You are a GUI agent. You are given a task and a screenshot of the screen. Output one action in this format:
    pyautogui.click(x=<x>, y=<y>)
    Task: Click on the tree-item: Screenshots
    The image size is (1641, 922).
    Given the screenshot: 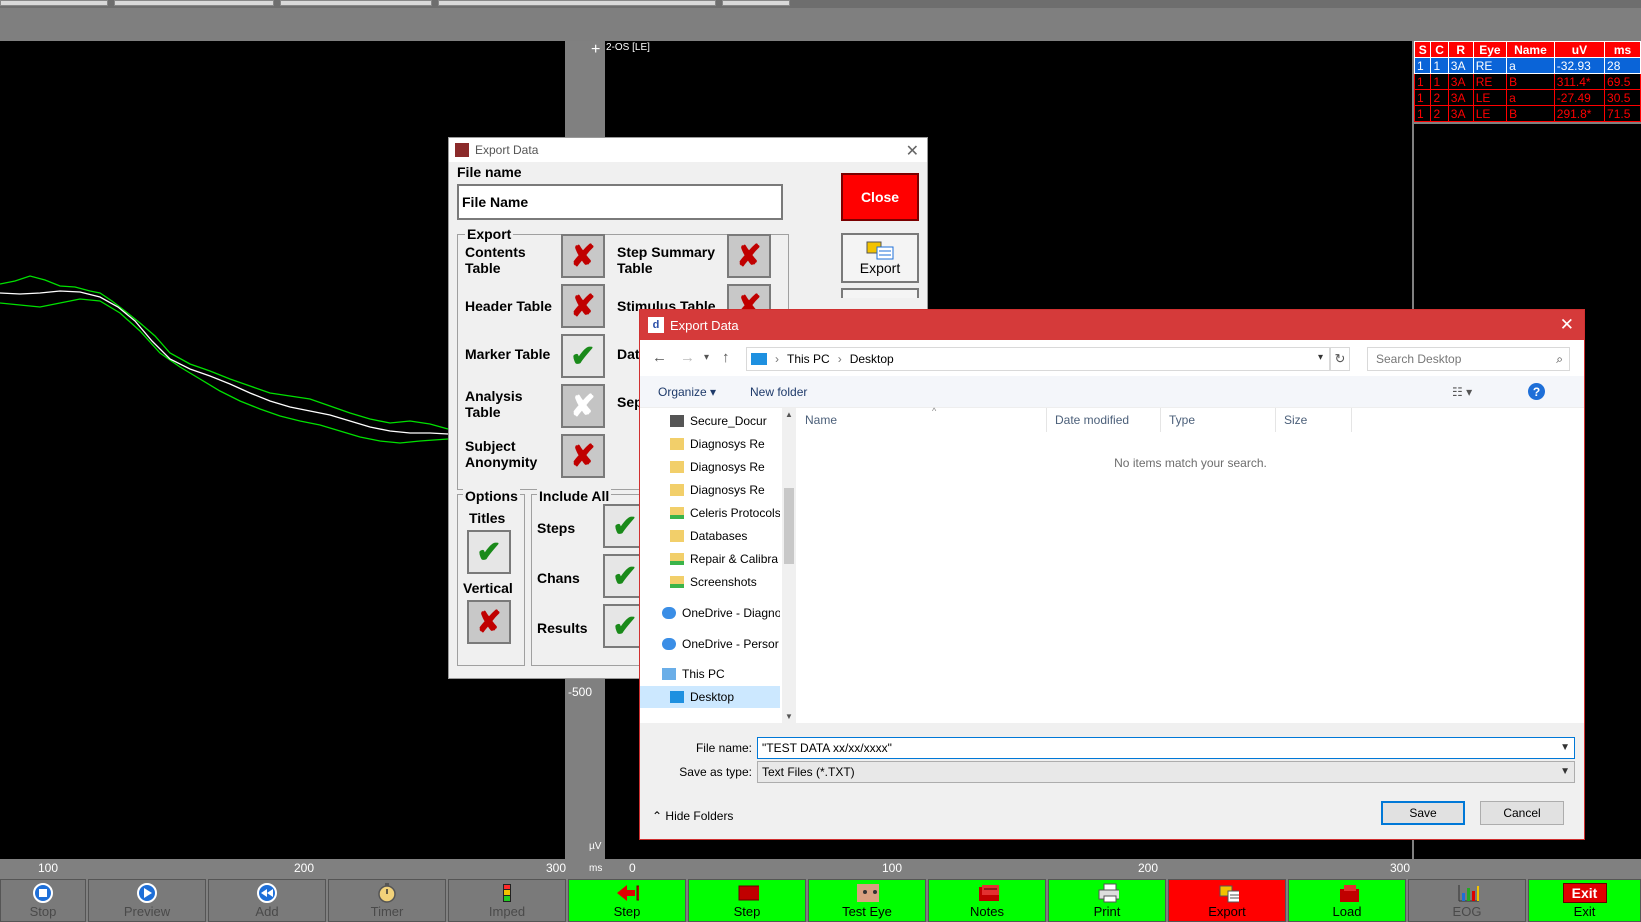 What is the action you would take?
    pyautogui.click(x=710, y=582)
    